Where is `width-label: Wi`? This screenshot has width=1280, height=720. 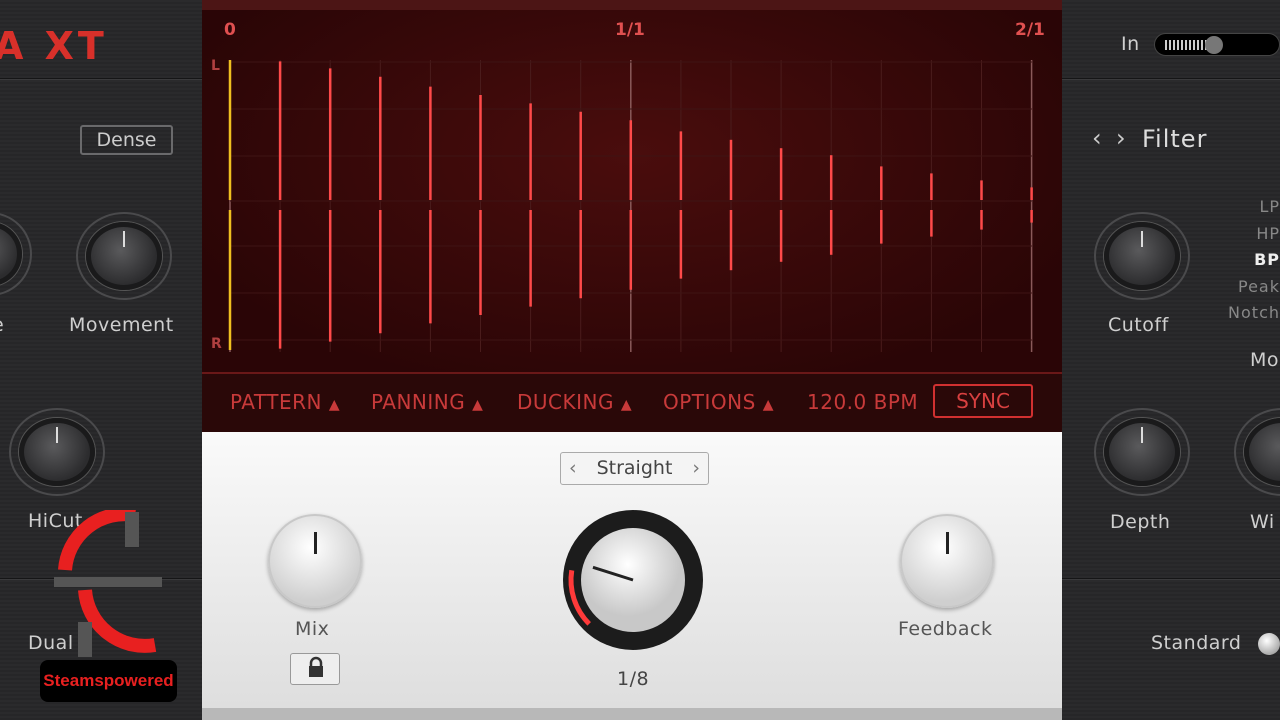 width-label: Wi is located at coordinates (1262, 522).